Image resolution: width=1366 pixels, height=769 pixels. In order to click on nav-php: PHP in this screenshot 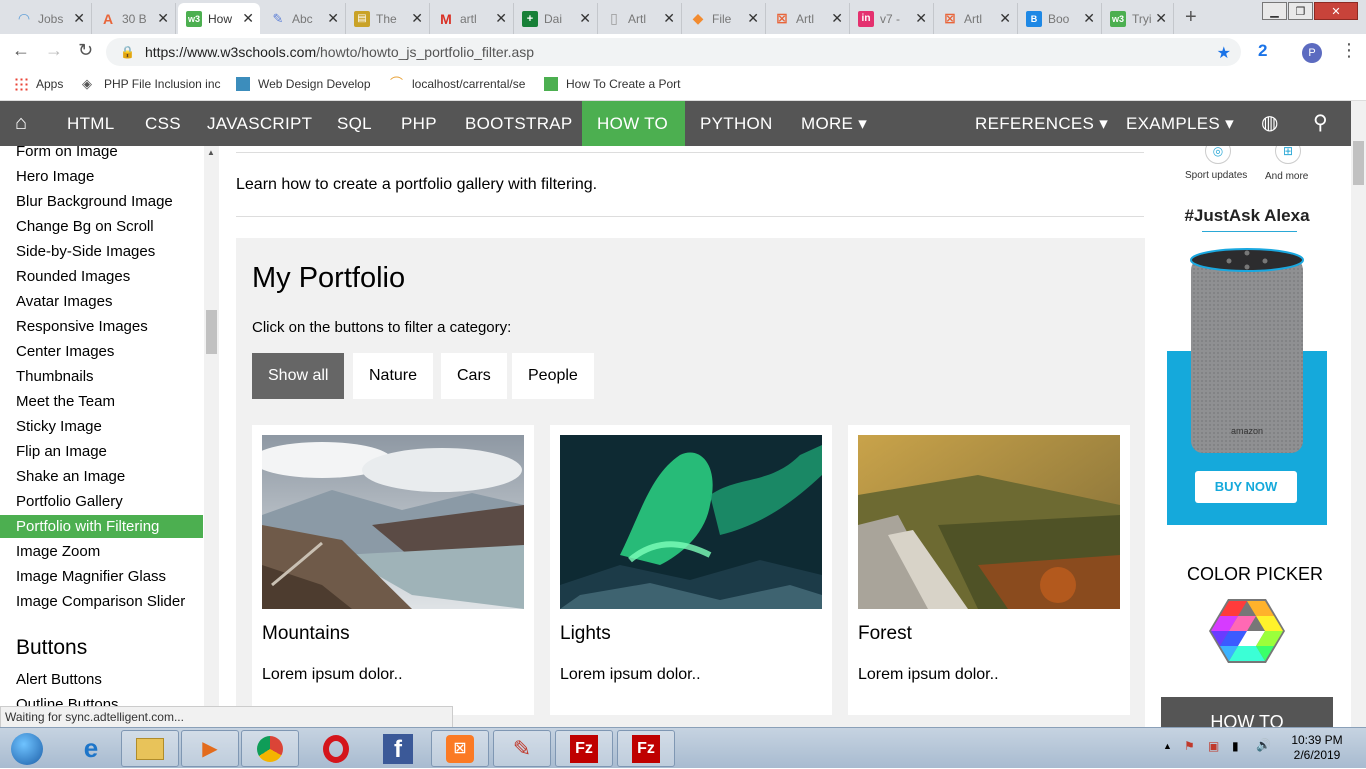, I will do `click(419, 123)`.